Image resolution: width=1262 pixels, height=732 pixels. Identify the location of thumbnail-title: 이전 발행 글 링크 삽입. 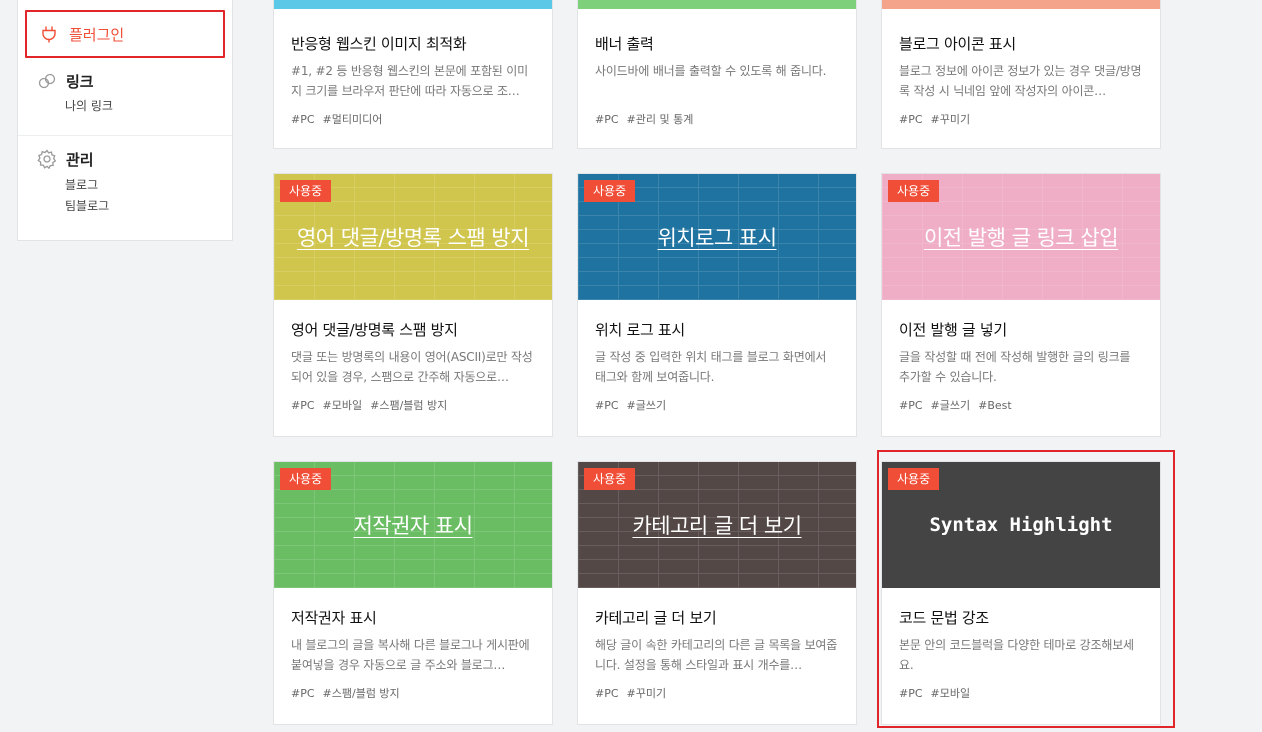
(1021, 238).